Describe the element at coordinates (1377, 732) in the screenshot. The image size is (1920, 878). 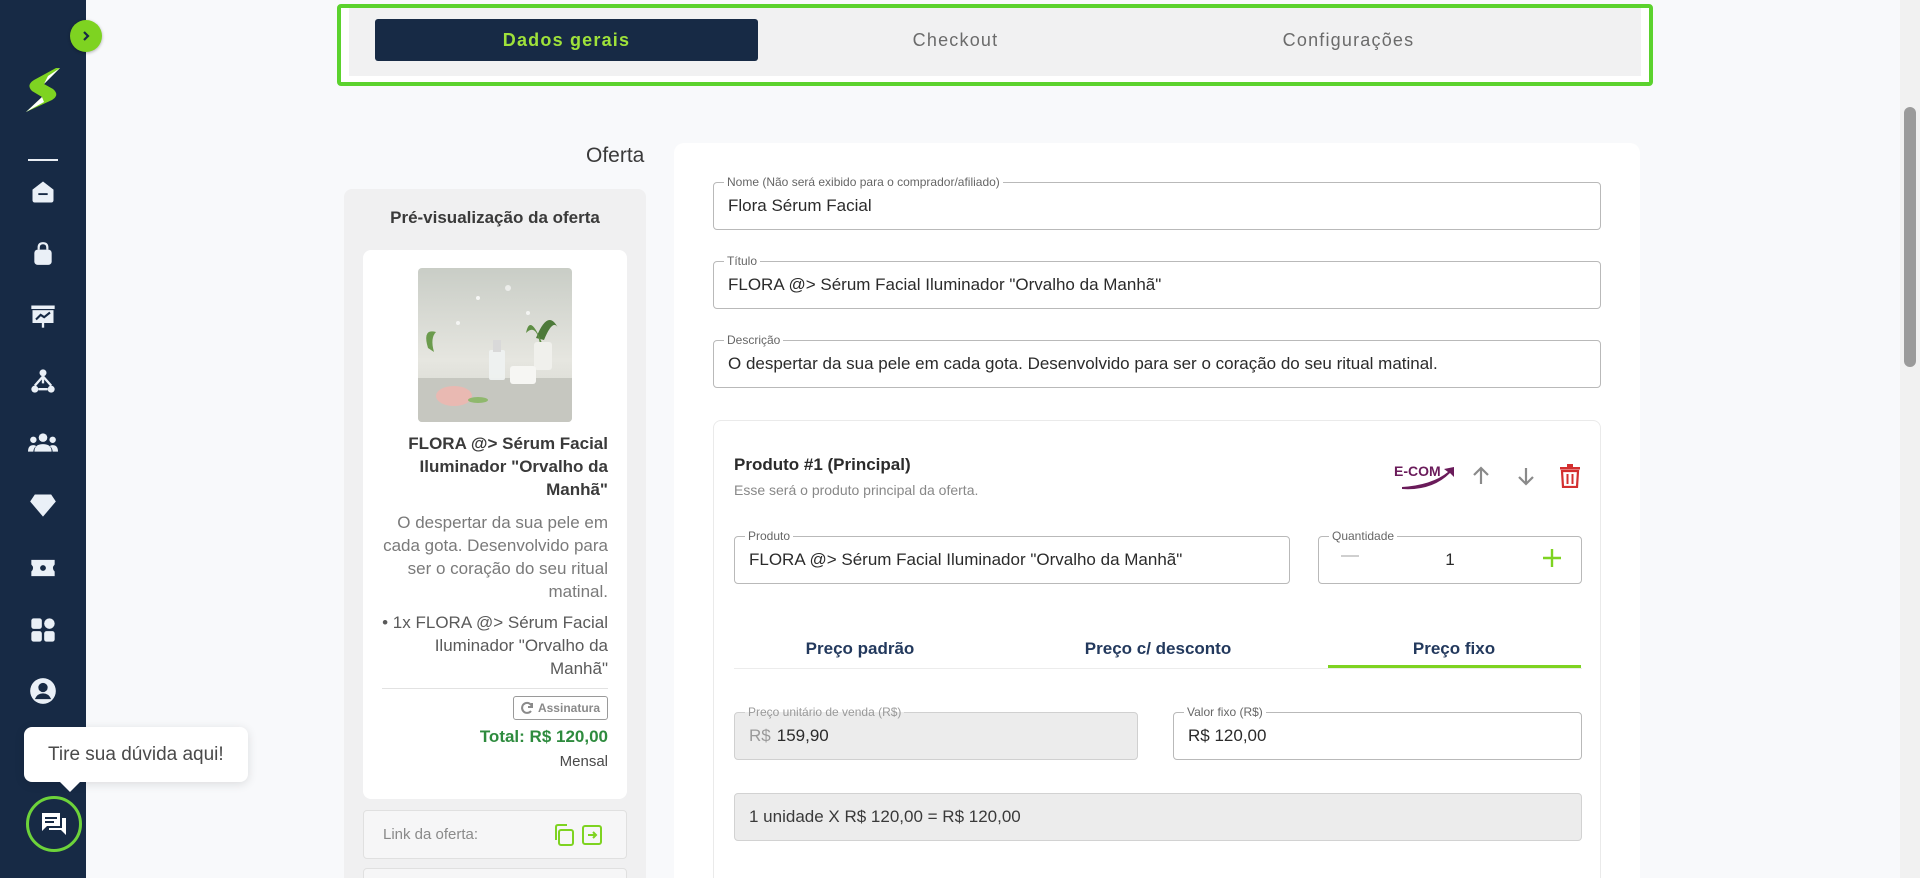
I see `fixed-value-field: Valor fixo (R$) R$ 120,00` at that location.